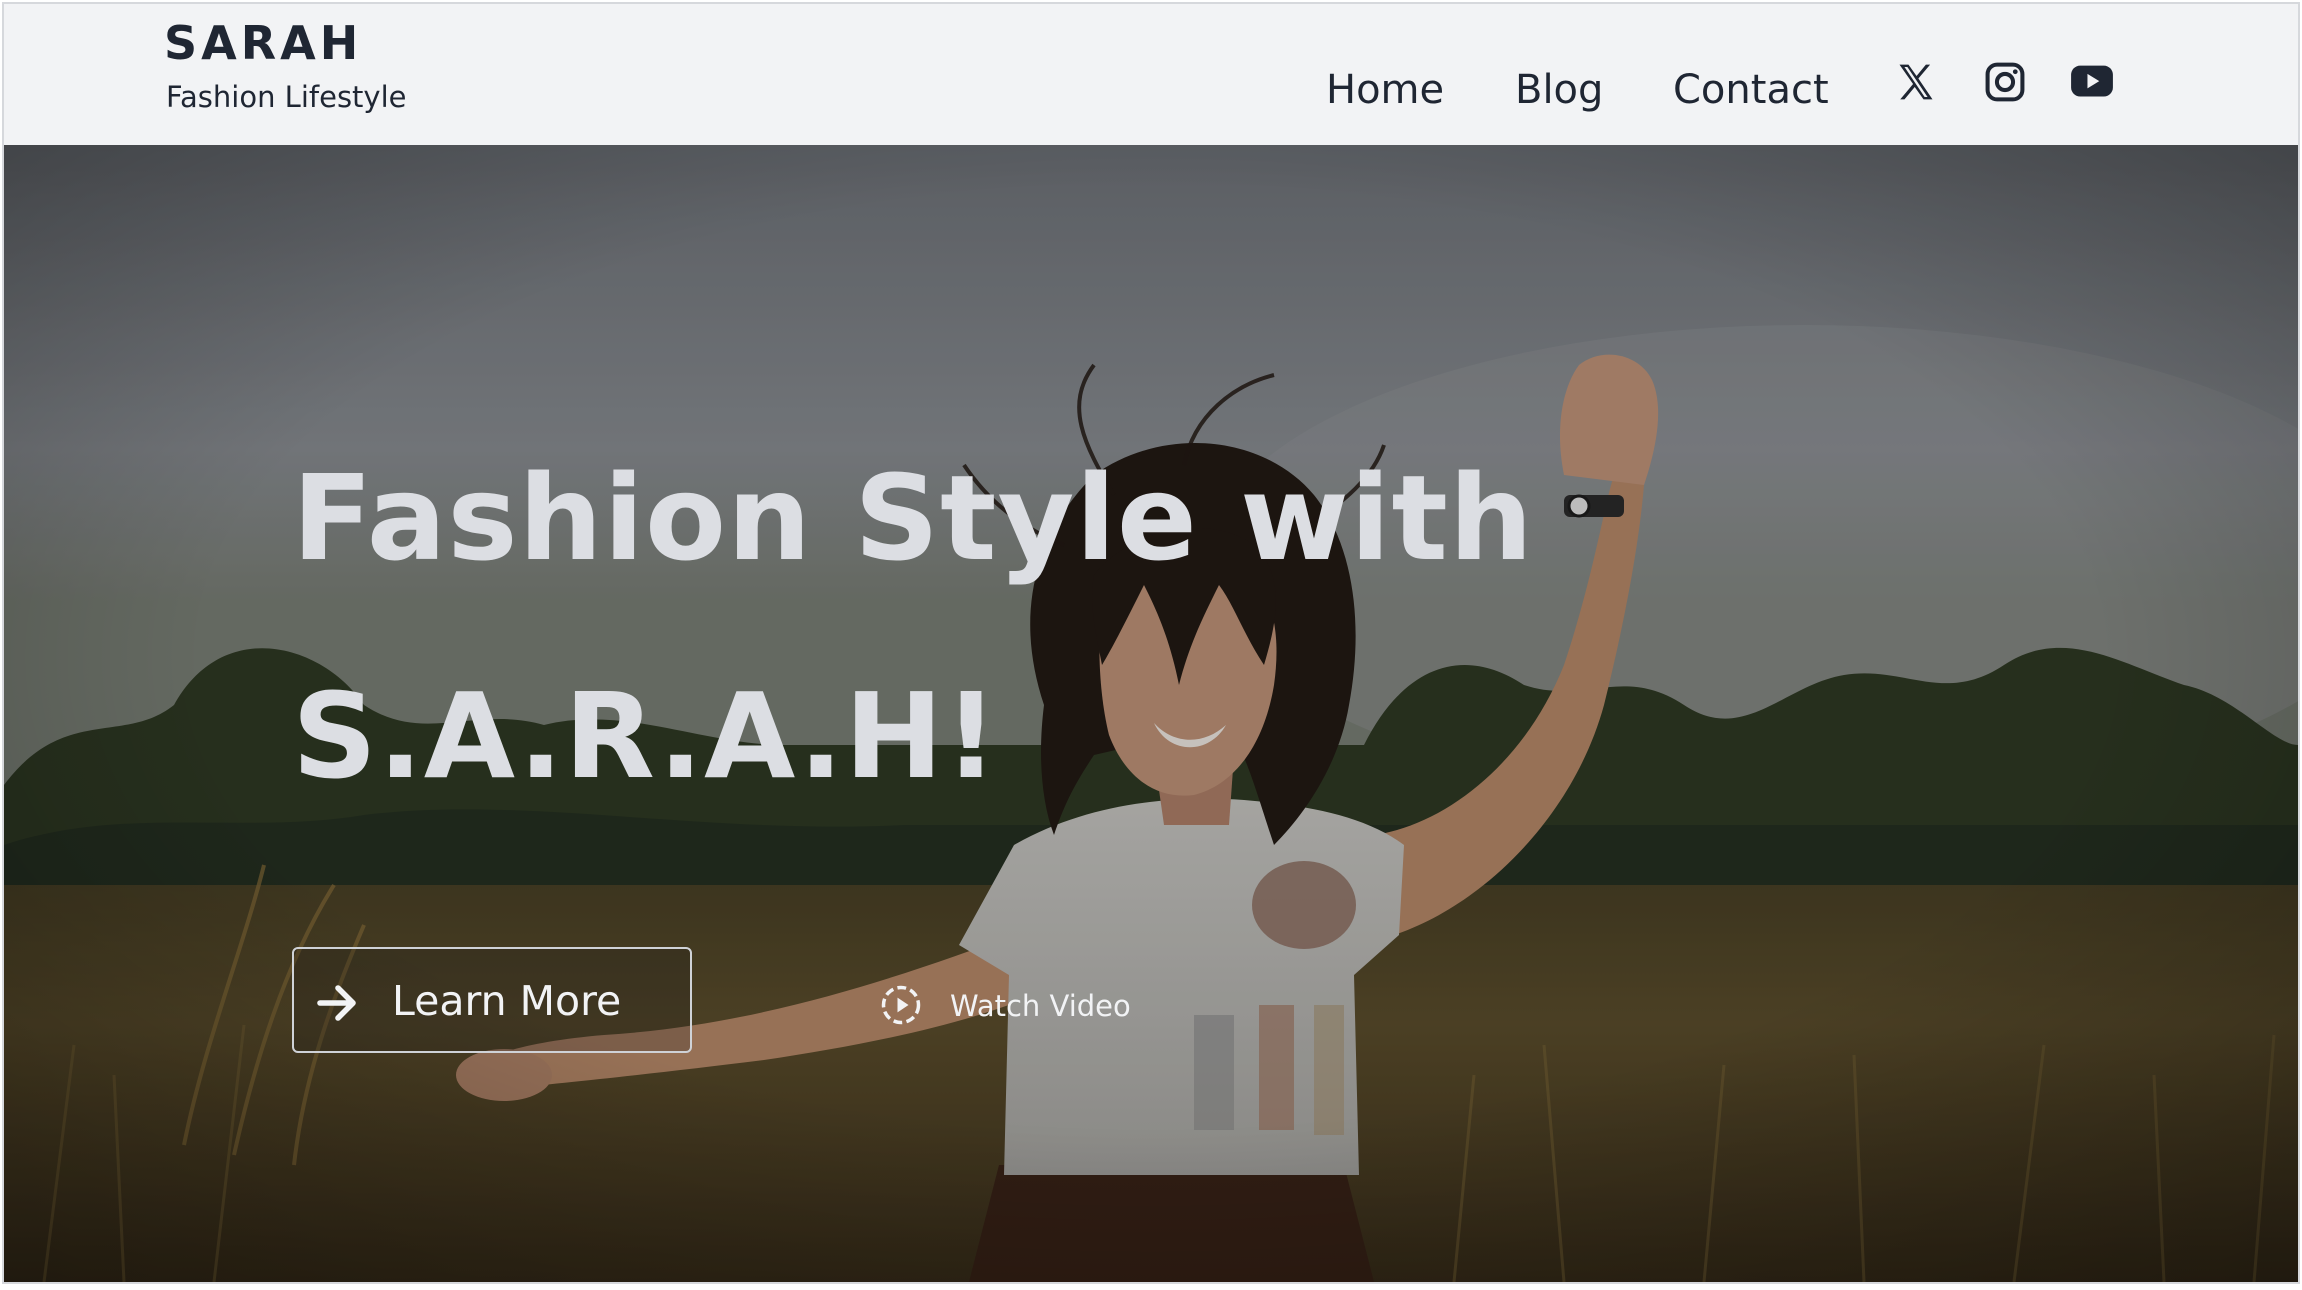  I want to click on watch-video-button: Watch Video, so click(1016, 1005).